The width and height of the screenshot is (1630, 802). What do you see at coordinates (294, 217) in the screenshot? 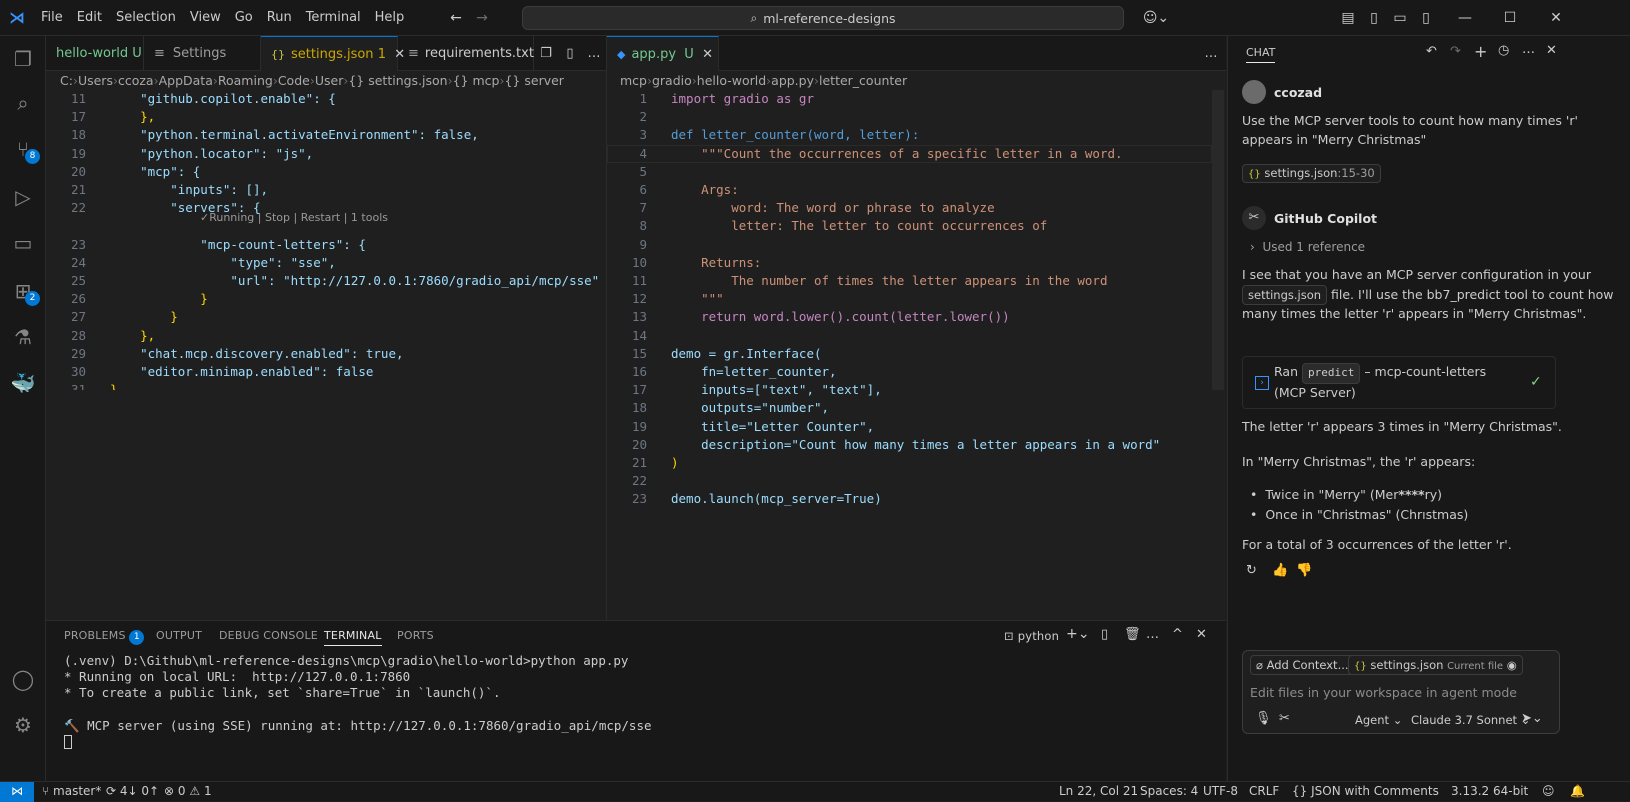
I see `codelens-mcp: ✓Running | Stop | Restart | 1 tools` at bounding box center [294, 217].